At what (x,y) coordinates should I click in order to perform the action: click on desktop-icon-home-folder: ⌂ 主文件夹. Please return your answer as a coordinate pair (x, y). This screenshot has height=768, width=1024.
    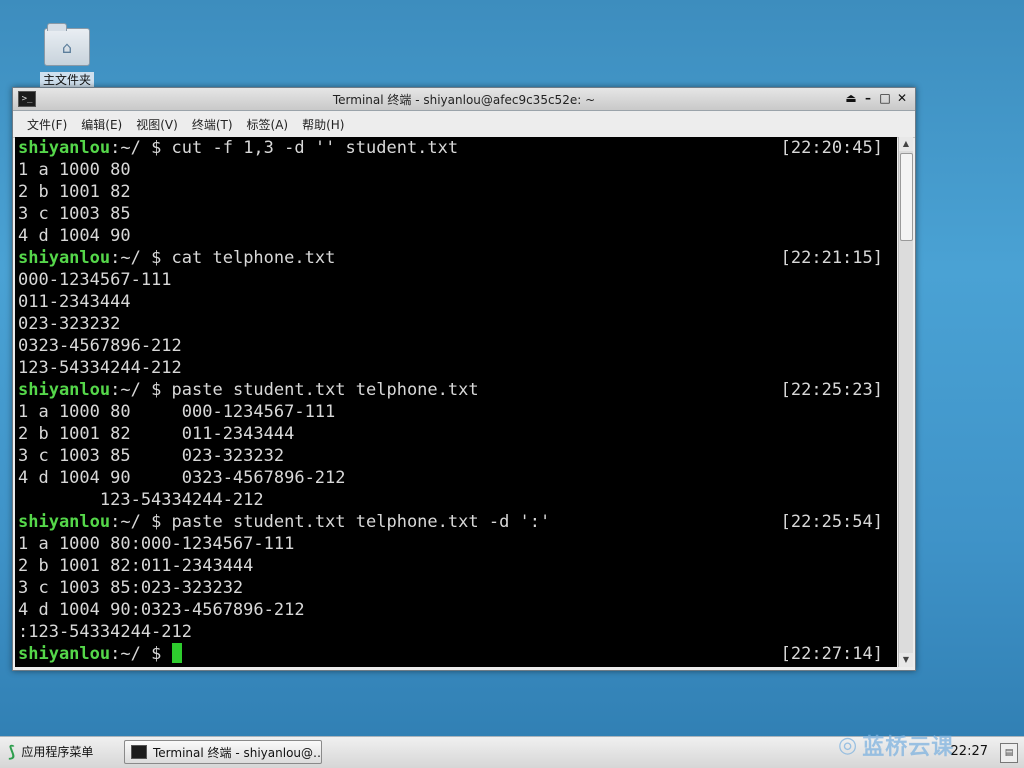
    Looking at the image, I should click on (67, 57).